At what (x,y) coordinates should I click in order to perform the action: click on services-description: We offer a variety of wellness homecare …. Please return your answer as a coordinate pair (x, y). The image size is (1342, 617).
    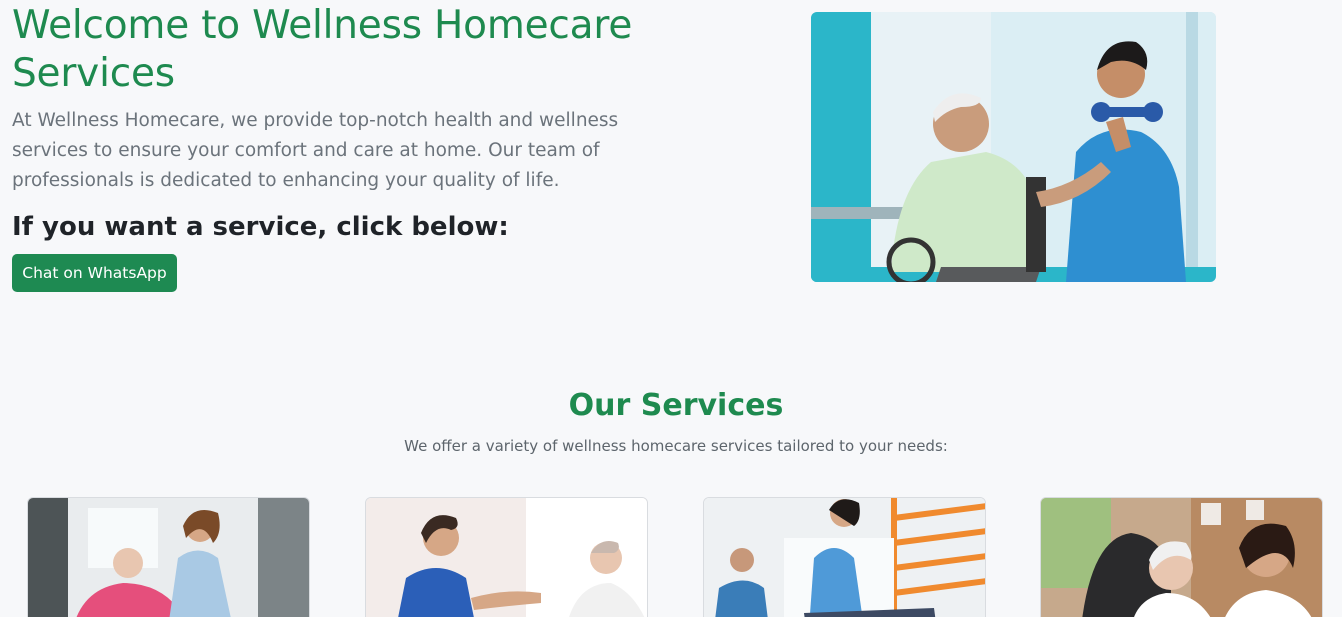
    Looking at the image, I should click on (676, 446).